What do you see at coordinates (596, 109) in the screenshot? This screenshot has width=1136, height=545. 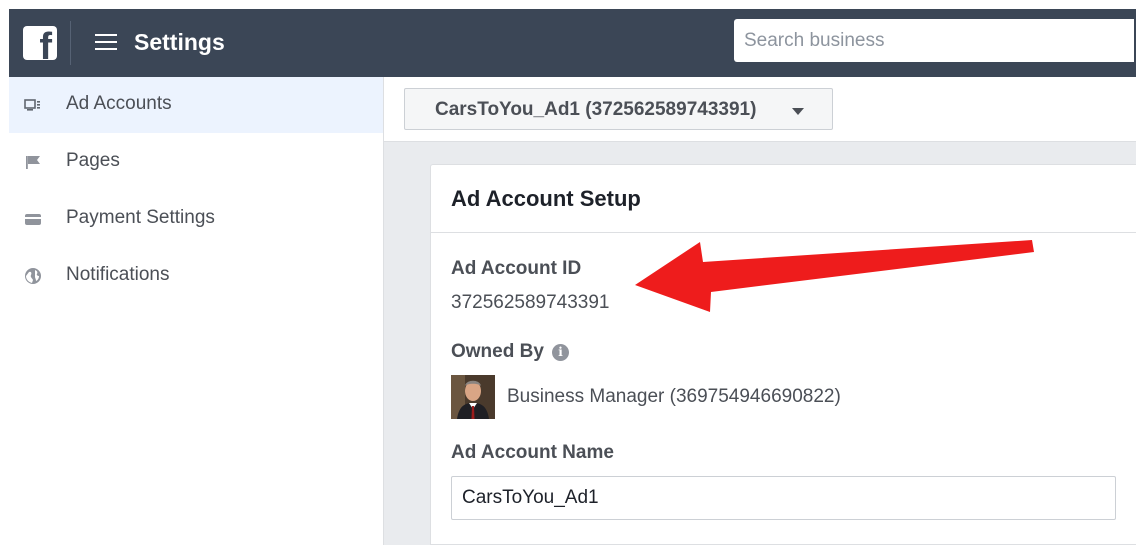 I see `ad-account-dropdown-value: CarsToYou_Ad1 (372562589743391)` at bounding box center [596, 109].